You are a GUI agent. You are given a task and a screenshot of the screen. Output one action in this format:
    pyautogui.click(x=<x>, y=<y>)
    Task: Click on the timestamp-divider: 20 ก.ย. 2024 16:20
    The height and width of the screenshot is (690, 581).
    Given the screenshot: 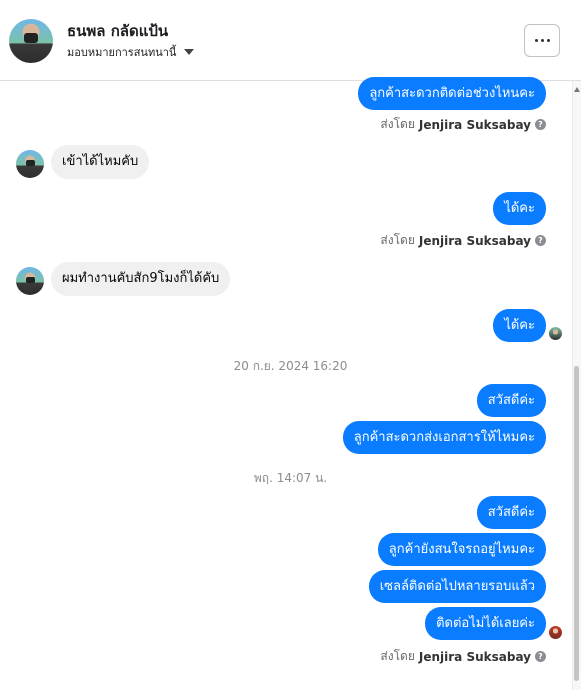 What is the action you would take?
    pyautogui.click(x=290, y=366)
    